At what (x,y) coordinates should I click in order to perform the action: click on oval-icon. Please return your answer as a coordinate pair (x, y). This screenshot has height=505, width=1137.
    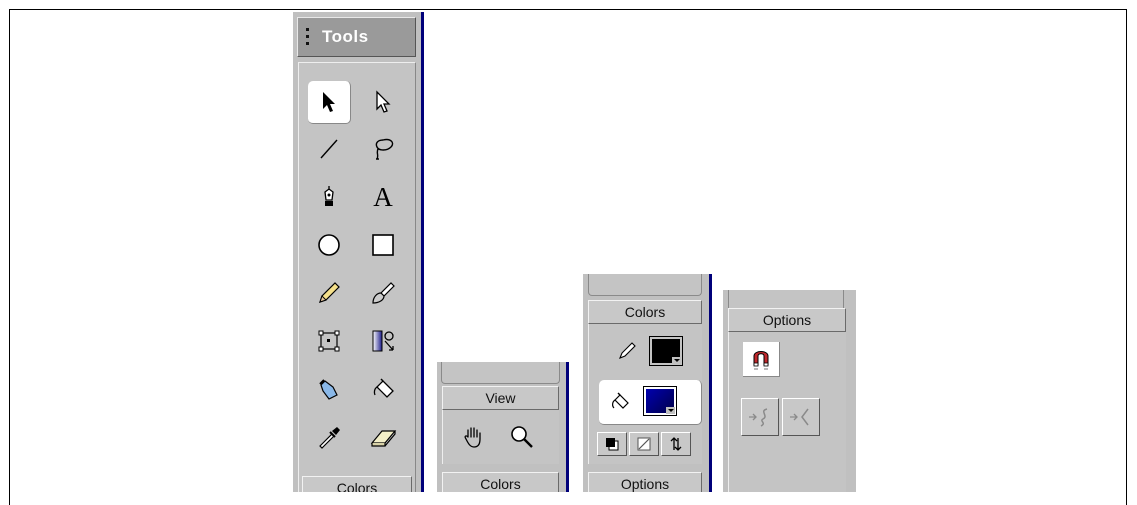
    Looking at the image, I should click on (329, 245).